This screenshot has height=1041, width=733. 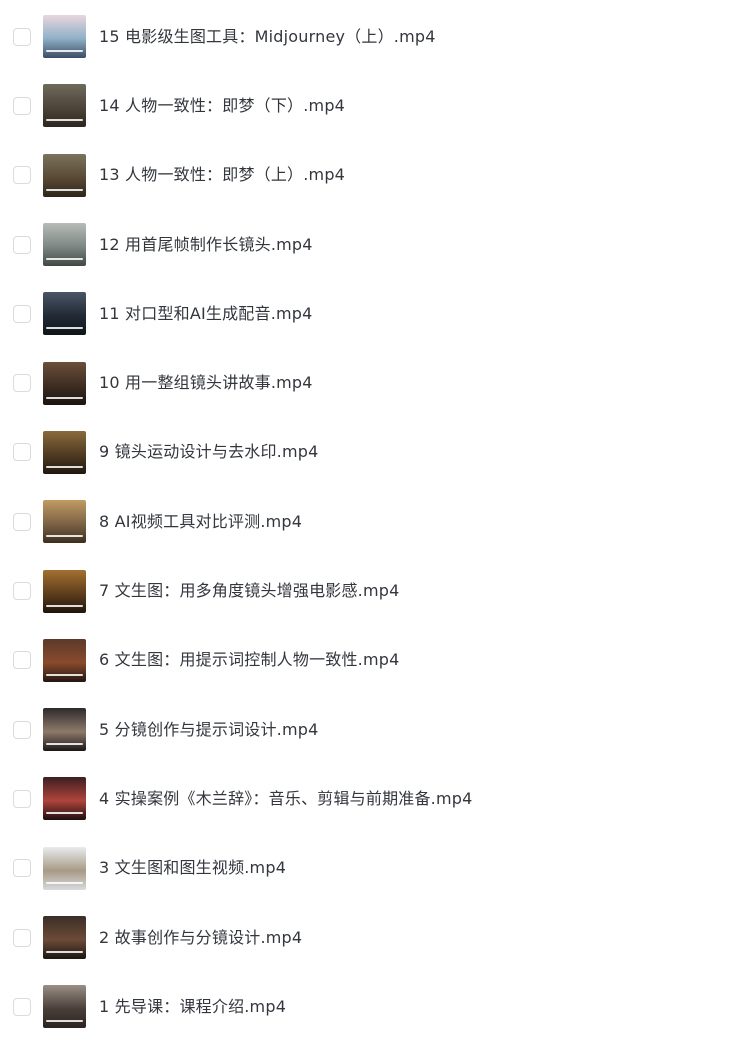 What do you see at coordinates (222, 106) in the screenshot?
I see `file-name: 14 人物一致性：即梦（下）.mp4` at bounding box center [222, 106].